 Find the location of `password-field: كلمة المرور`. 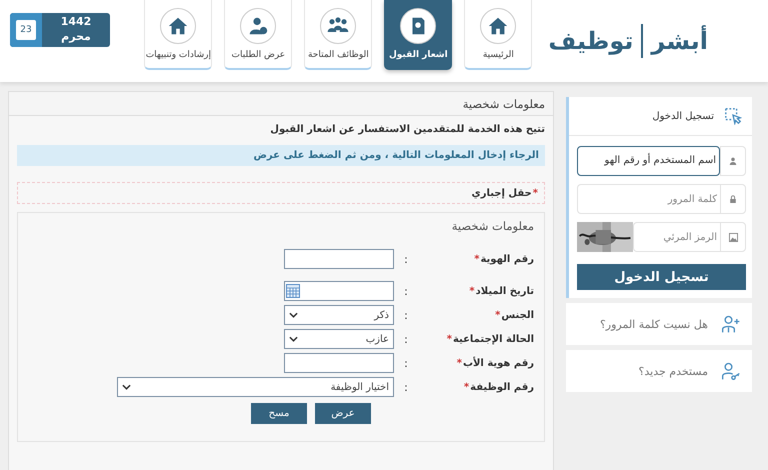

password-field: كلمة المرور is located at coordinates (648, 199).